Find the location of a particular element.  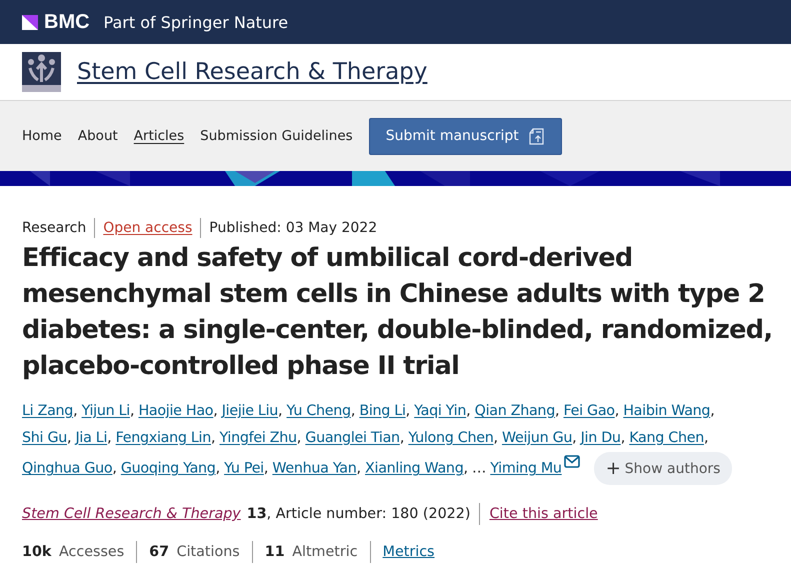

author-link: Wenhua Yan is located at coordinates (314, 468).